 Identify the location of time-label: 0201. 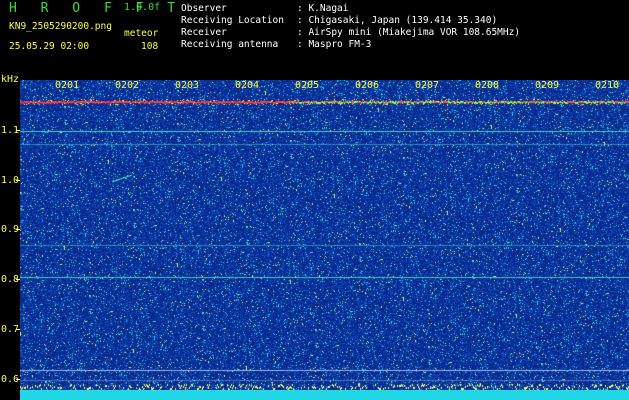
(67, 85).